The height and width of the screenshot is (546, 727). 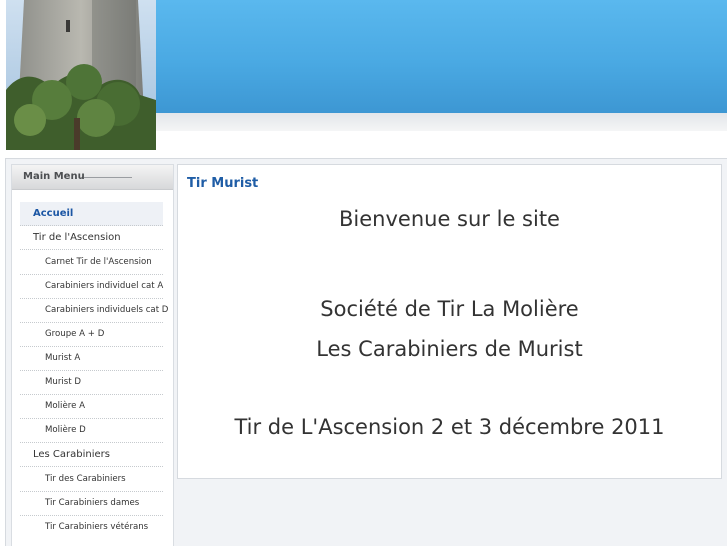 What do you see at coordinates (107, 310) in the screenshot?
I see `menu-item-label: Carabiniers individuels cat D` at bounding box center [107, 310].